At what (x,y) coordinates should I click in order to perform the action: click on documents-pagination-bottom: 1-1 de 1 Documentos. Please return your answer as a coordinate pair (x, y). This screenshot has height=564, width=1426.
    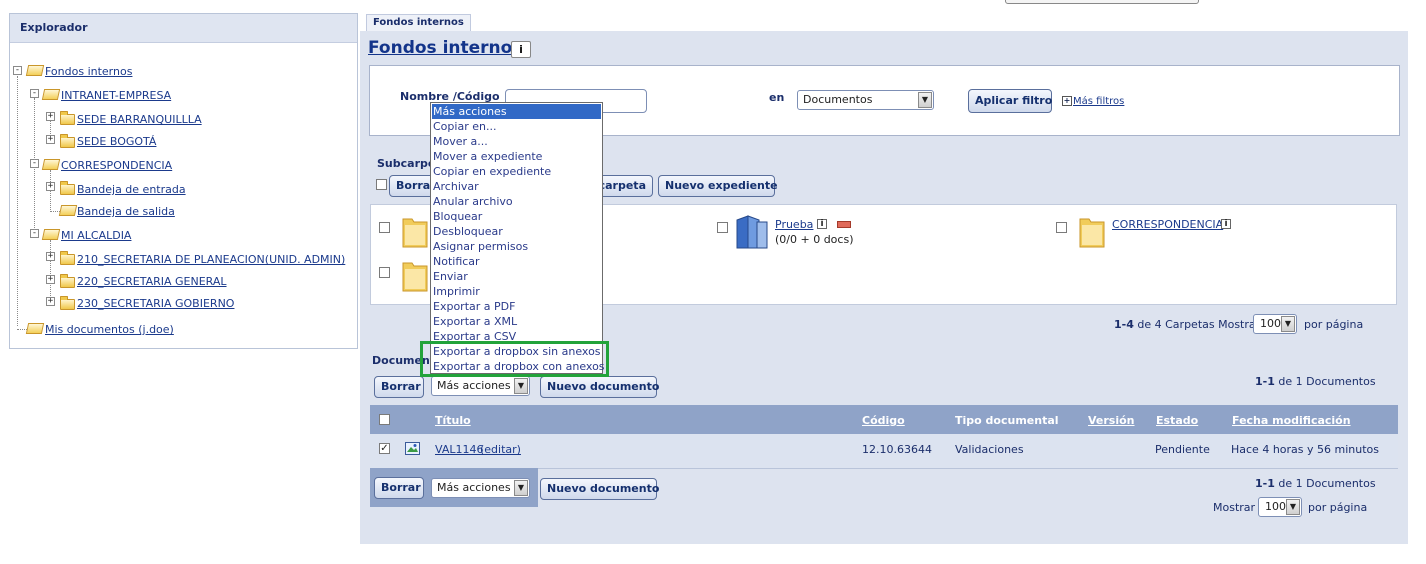
    Looking at the image, I should click on (1315, 483).